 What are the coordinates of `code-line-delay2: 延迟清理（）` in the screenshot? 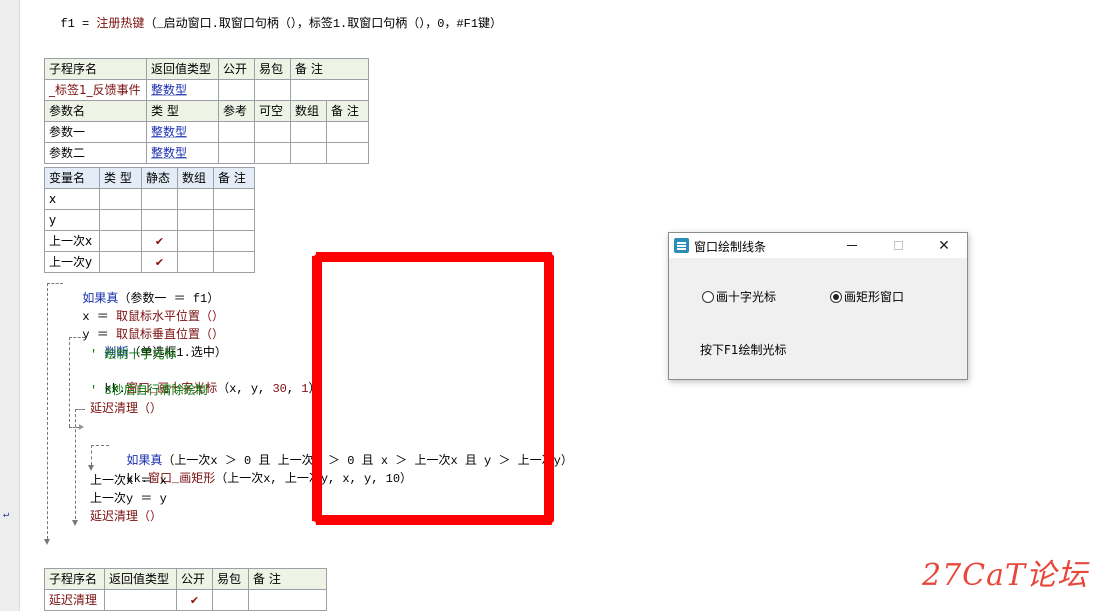 It's located at (126, 517).